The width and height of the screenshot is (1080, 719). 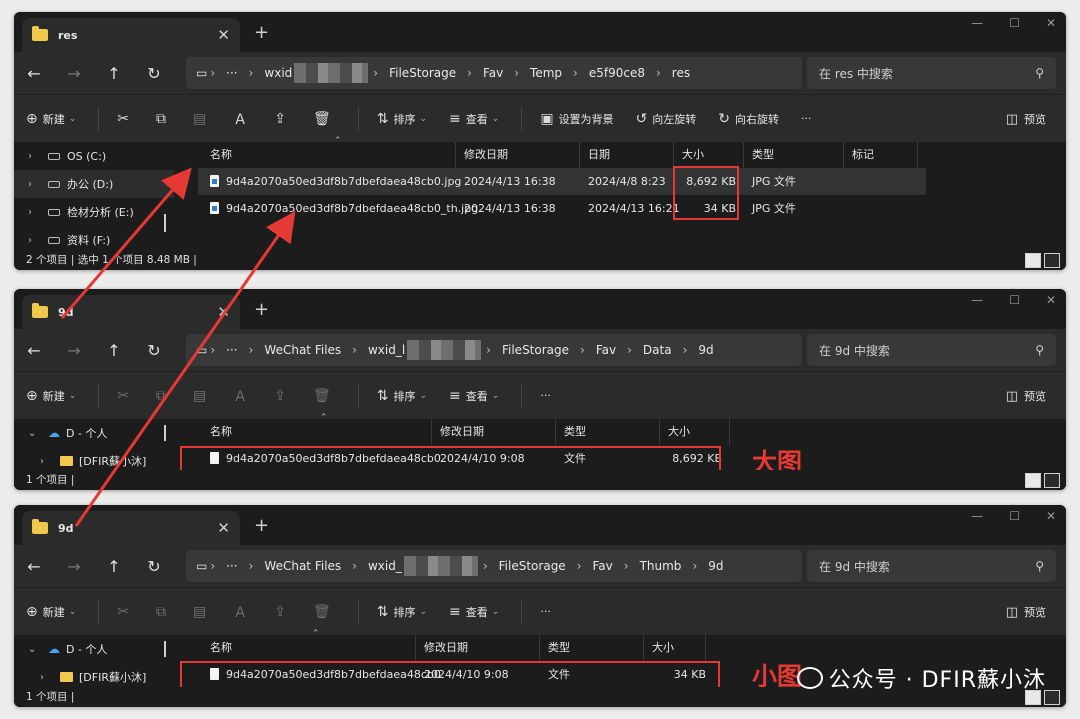 What do you see at coordinates (661, 566) in the screenshot?
I see `breadcrumb-item: Thumb` at bounding box center [661, 566].